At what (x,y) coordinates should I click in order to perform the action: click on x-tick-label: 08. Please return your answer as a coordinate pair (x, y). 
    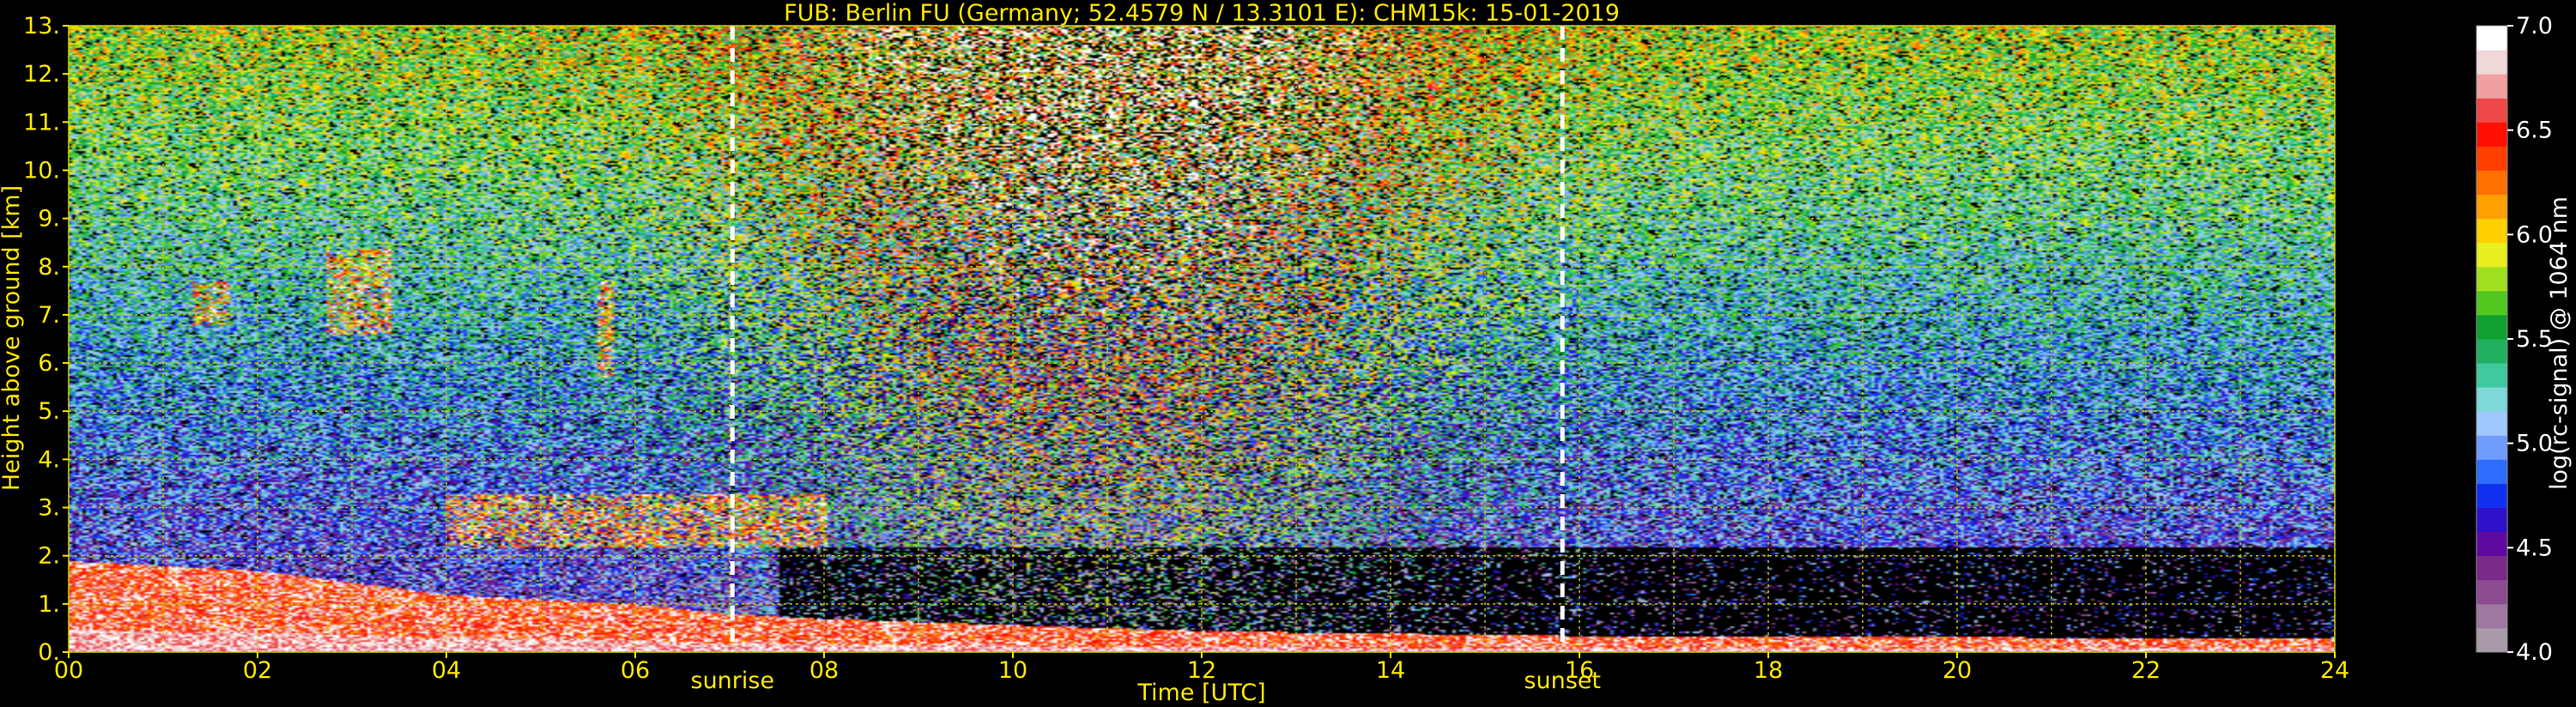
    Looking at the image, I should click on (824, 670).